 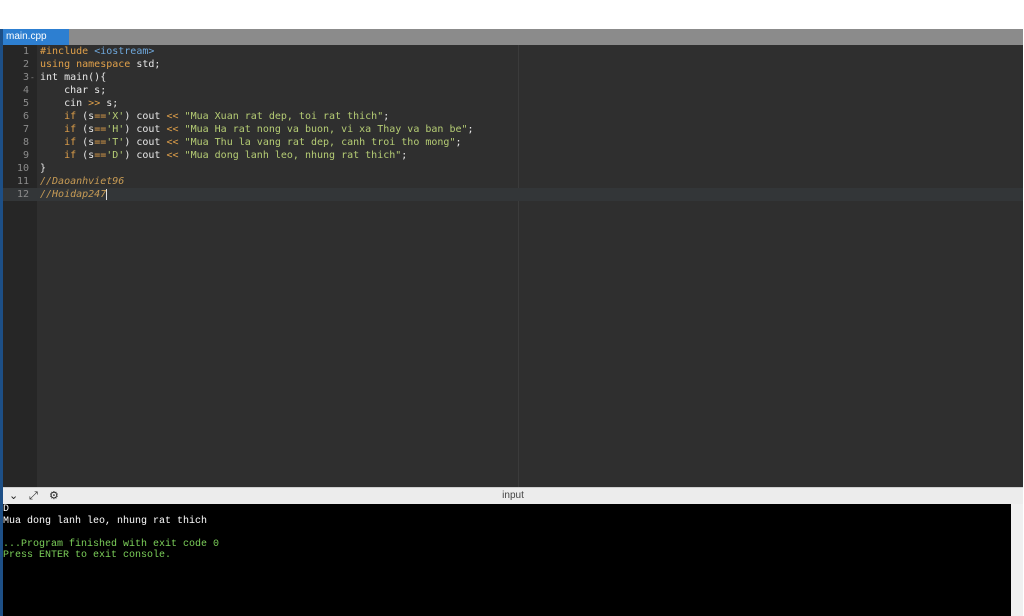 I want to click on text-cursor, so click(x=107, y=194).